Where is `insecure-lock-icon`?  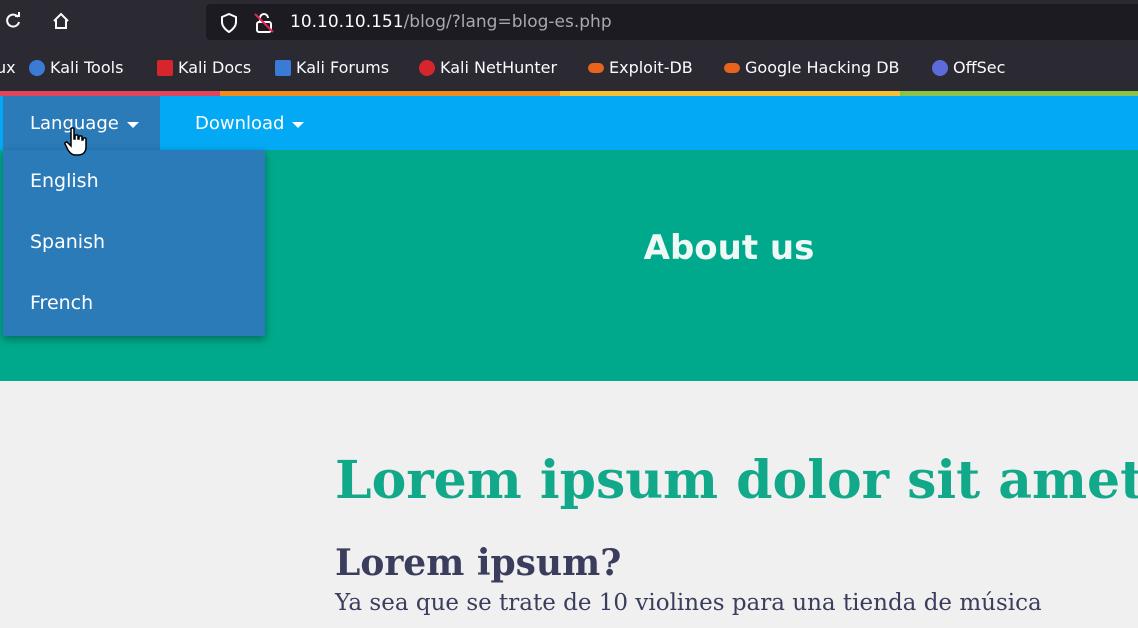
insecure-lock-icon is located at coordinates (264, 25).